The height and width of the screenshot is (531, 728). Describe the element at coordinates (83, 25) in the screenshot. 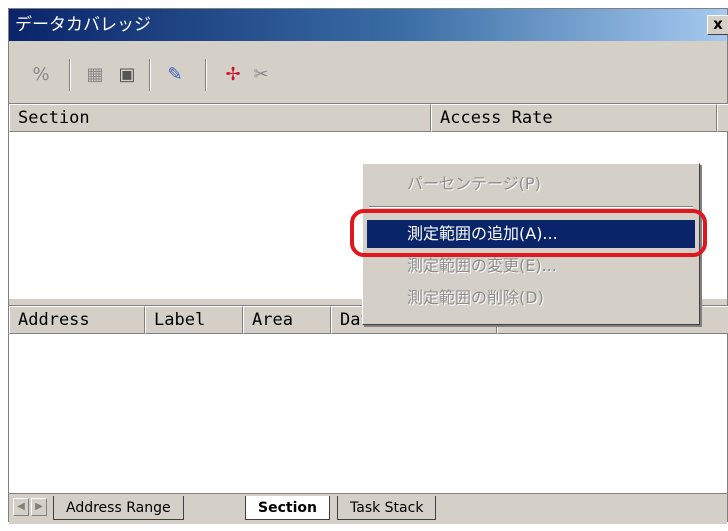

I see `window-title: データカバレッジ` at that location.